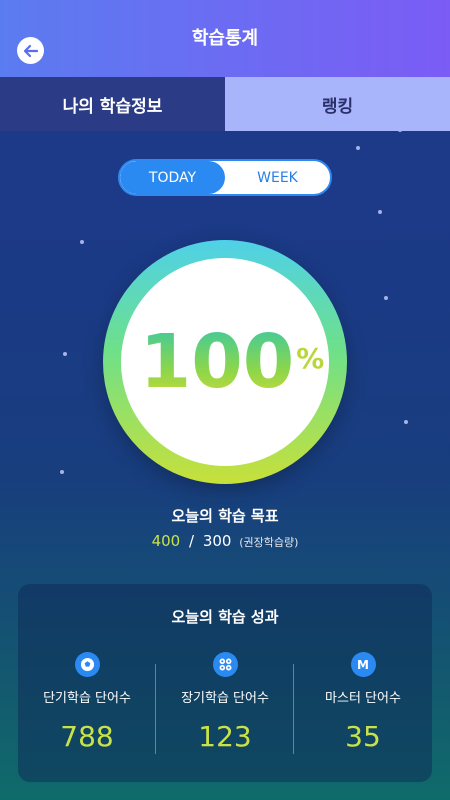 This screenshot has height=800, width=450. I want to click on stat-label: 단기학습 단어수, so click(87, 698).